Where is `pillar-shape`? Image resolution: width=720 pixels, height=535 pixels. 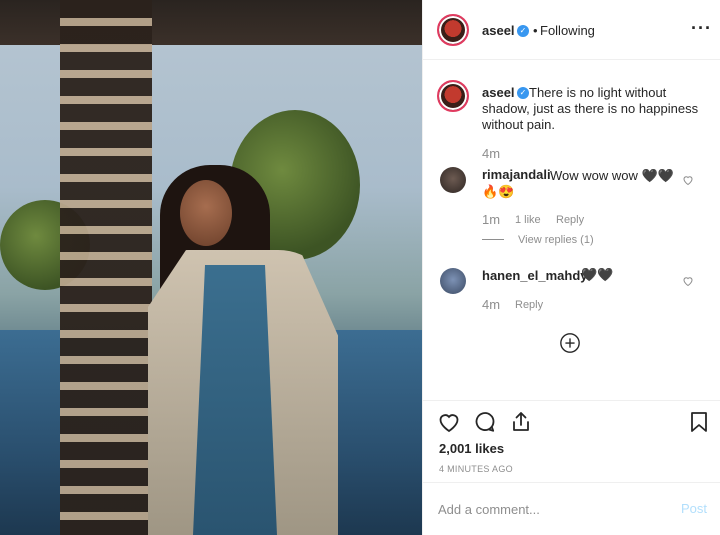
pillar-shape is located at coordinates (106, 267).